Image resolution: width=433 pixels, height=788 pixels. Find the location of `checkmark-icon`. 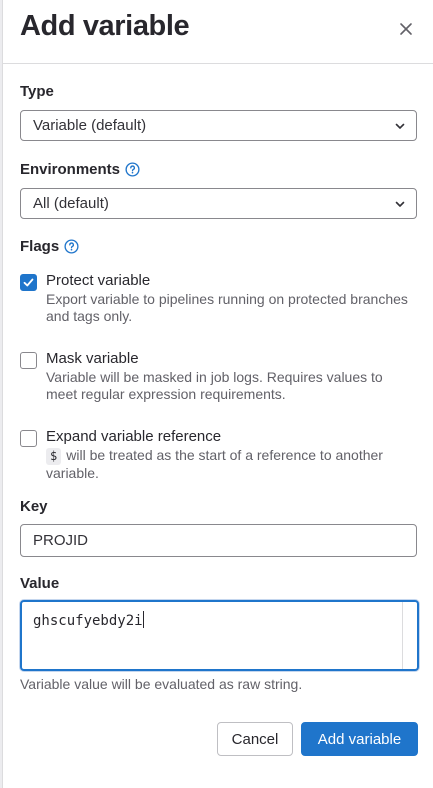

checkmark-icon is located at coordinates (28, 282).